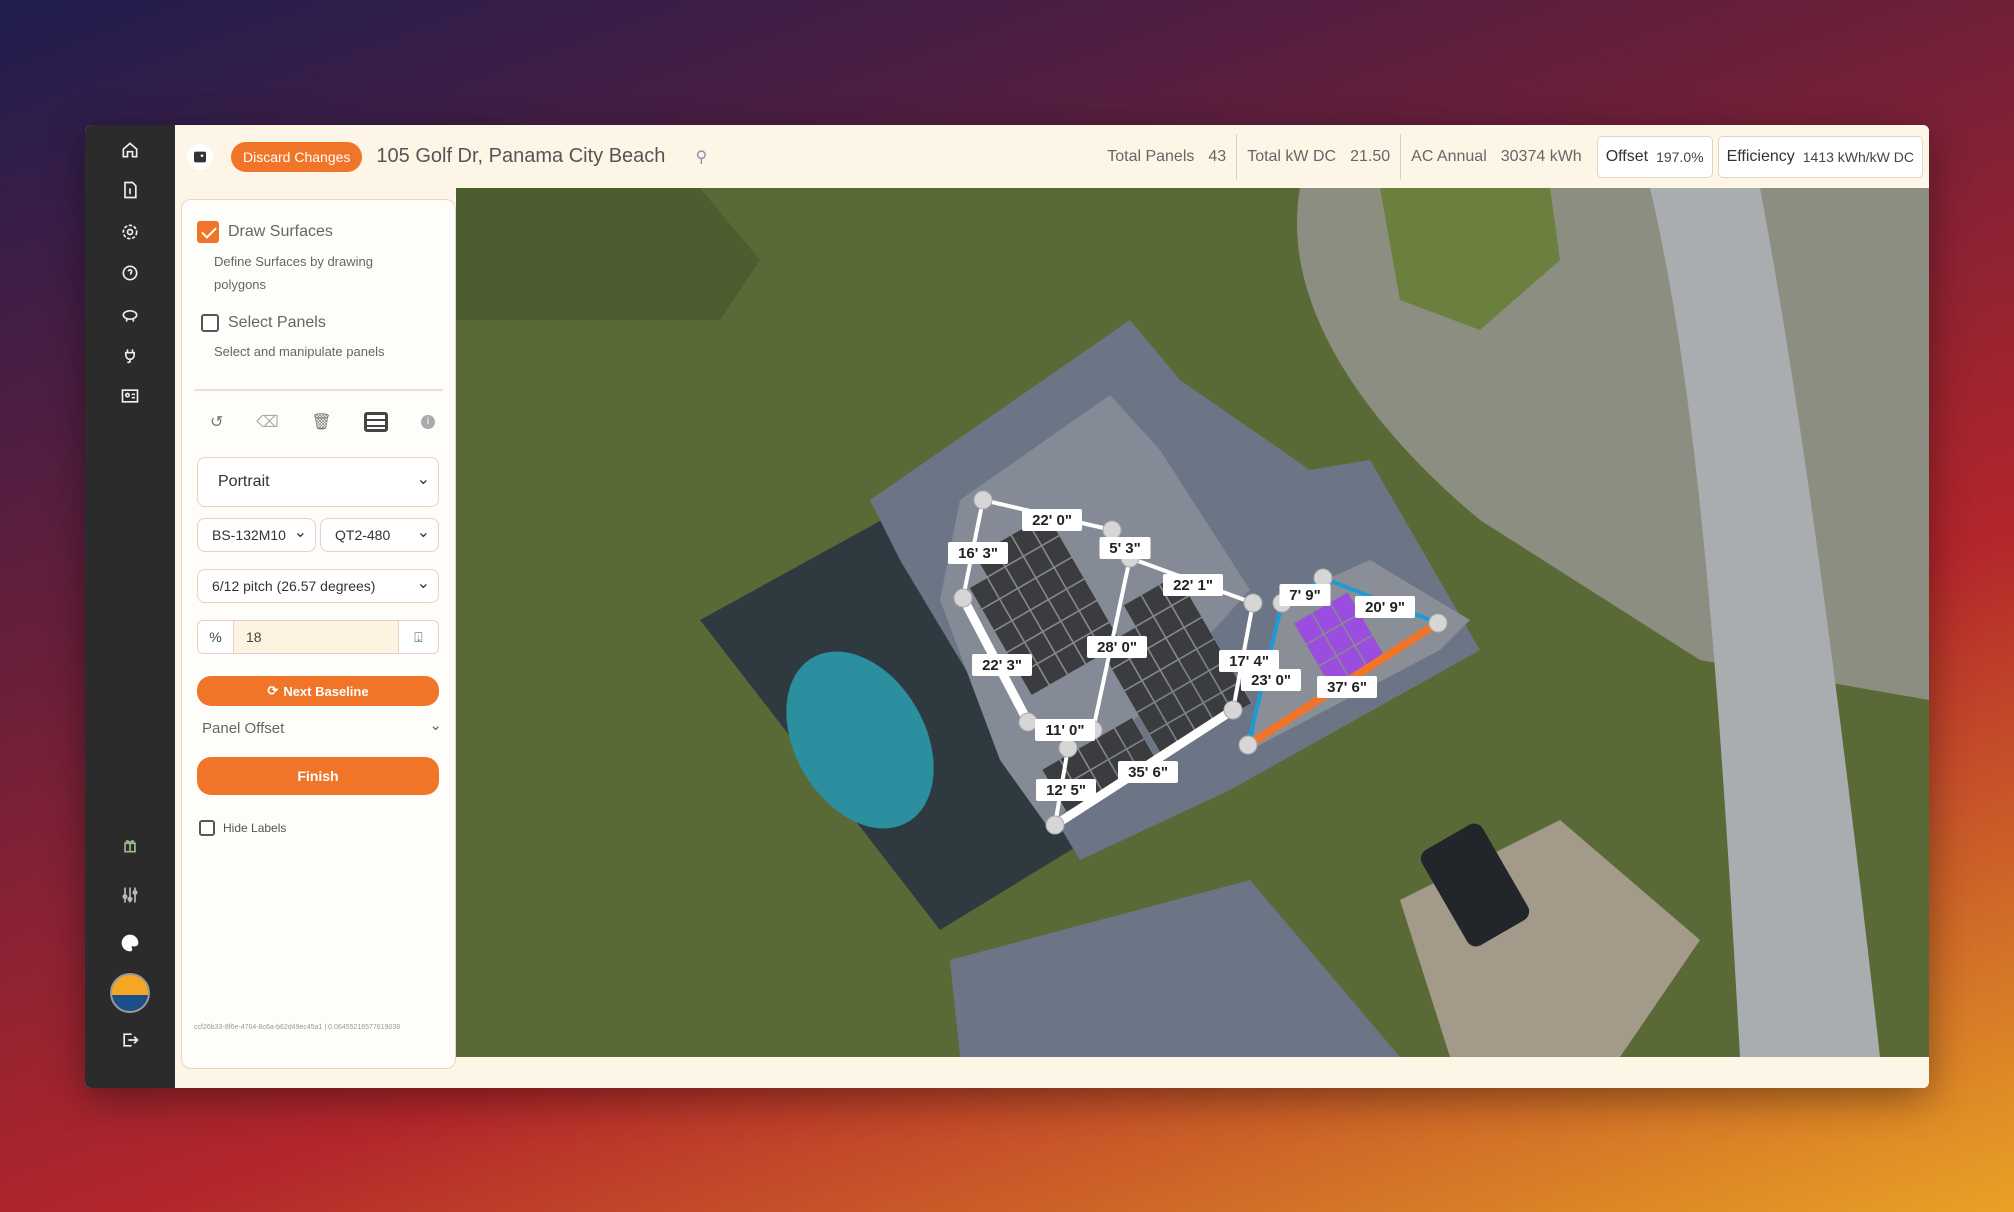 This screenshot has height=1212, width=2014. Describe the element at coordinates (130, 190) in the screenshot. I see `invoice-icon` at that location.